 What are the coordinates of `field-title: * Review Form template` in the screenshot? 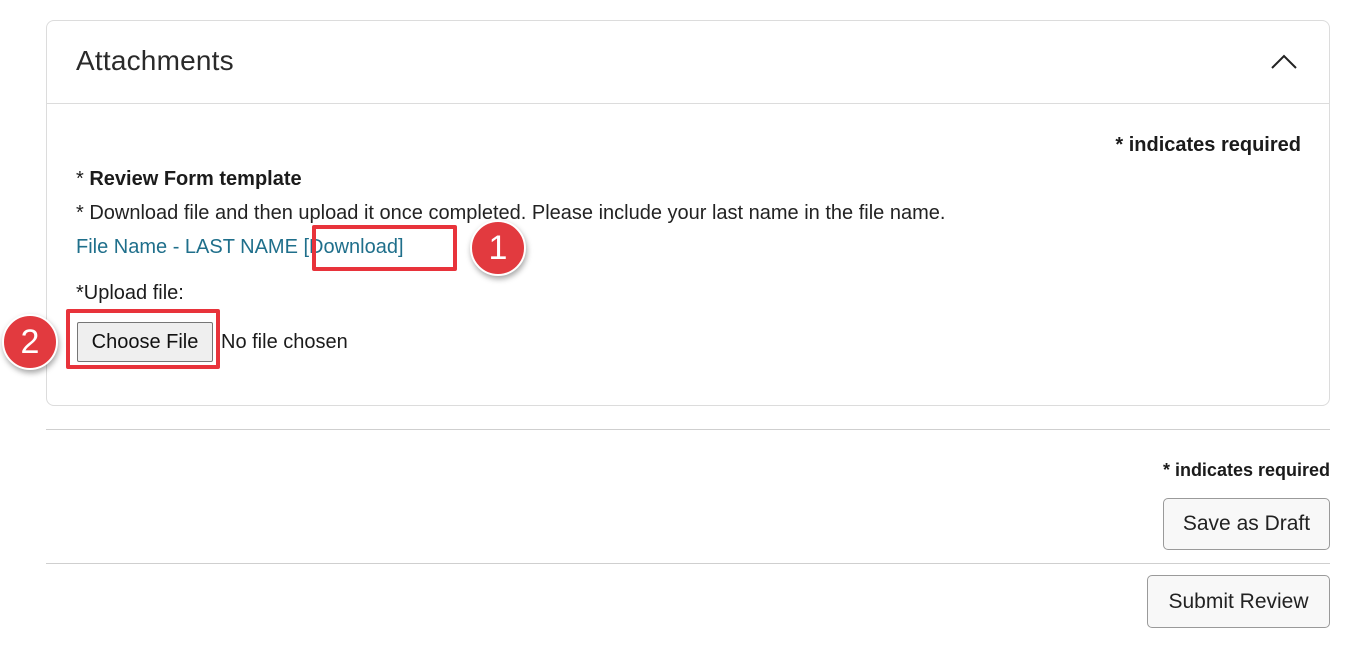 It's located at (189, 179).